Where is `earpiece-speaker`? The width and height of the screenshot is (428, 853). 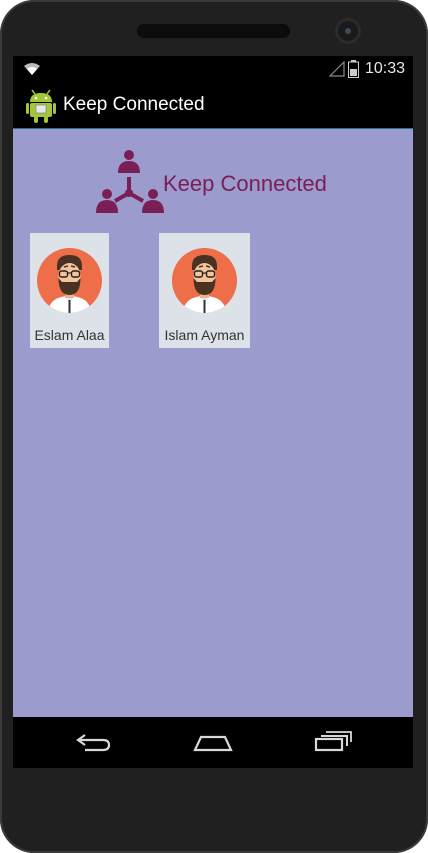
earpiece-speaker is located at coordinates (213, 31).